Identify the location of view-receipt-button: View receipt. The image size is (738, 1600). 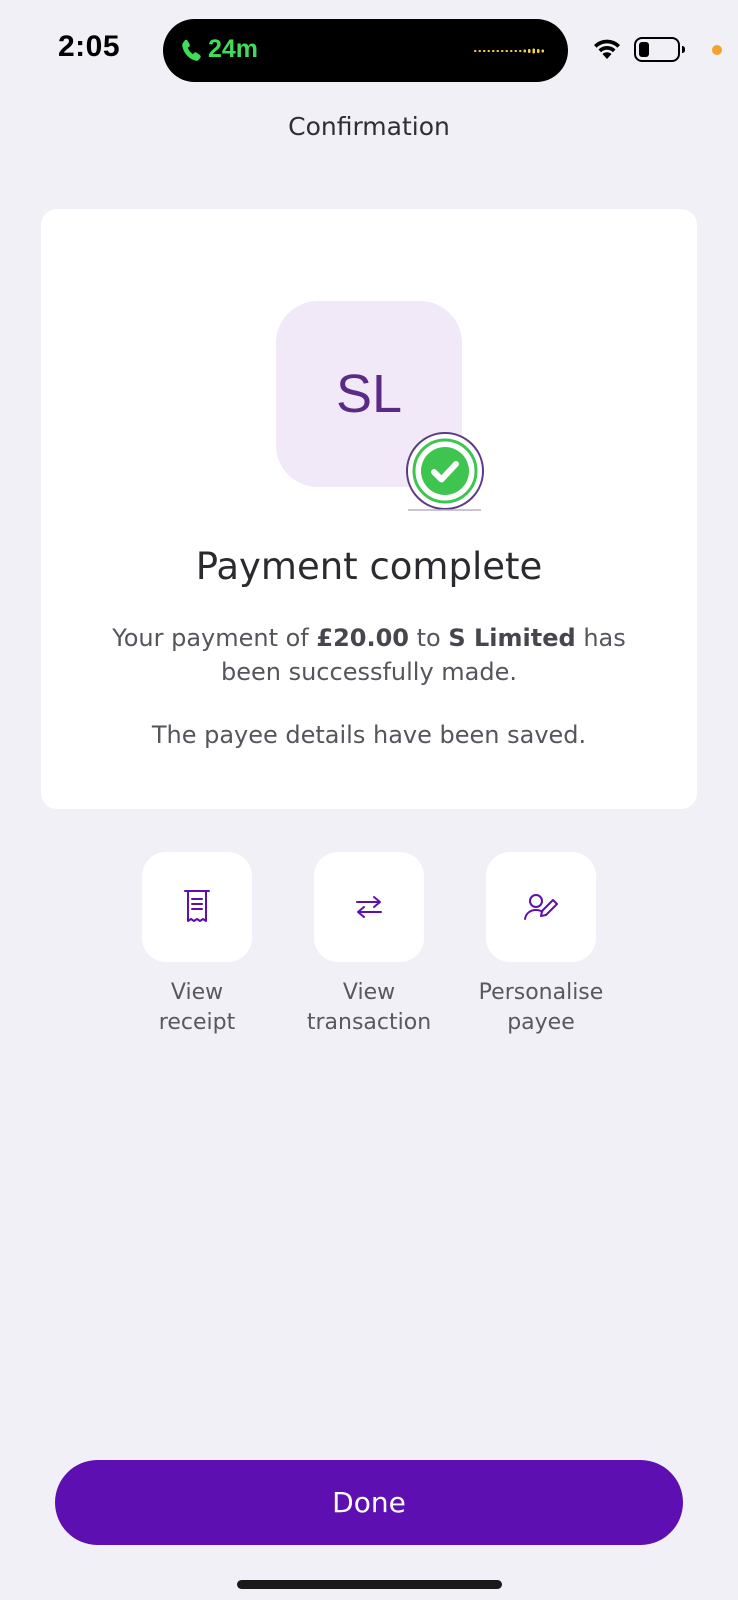
(197, 945).